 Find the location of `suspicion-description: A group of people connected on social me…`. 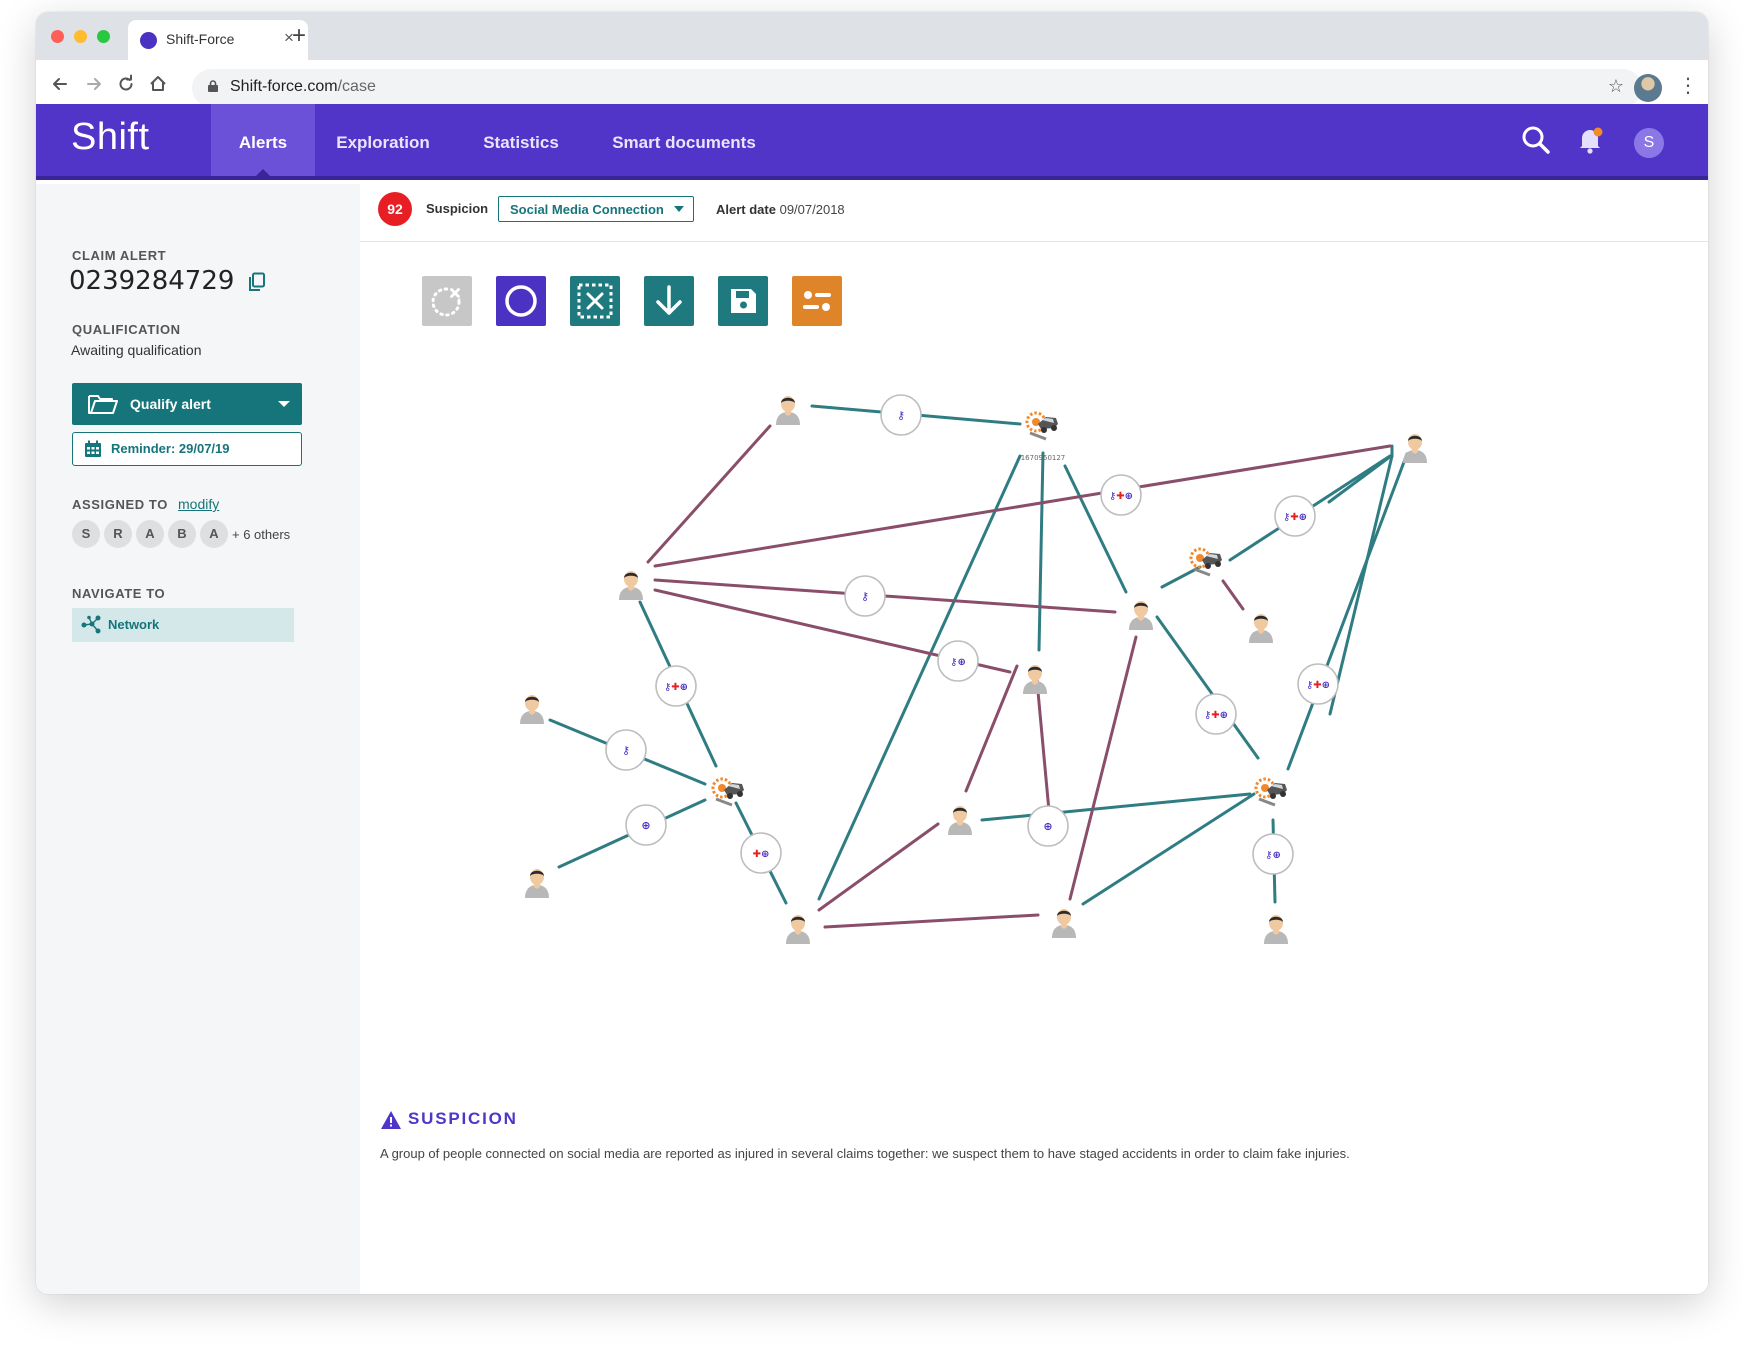

suspicion-description: A group of people connected on social me… is located at coordinates (865, 1153).